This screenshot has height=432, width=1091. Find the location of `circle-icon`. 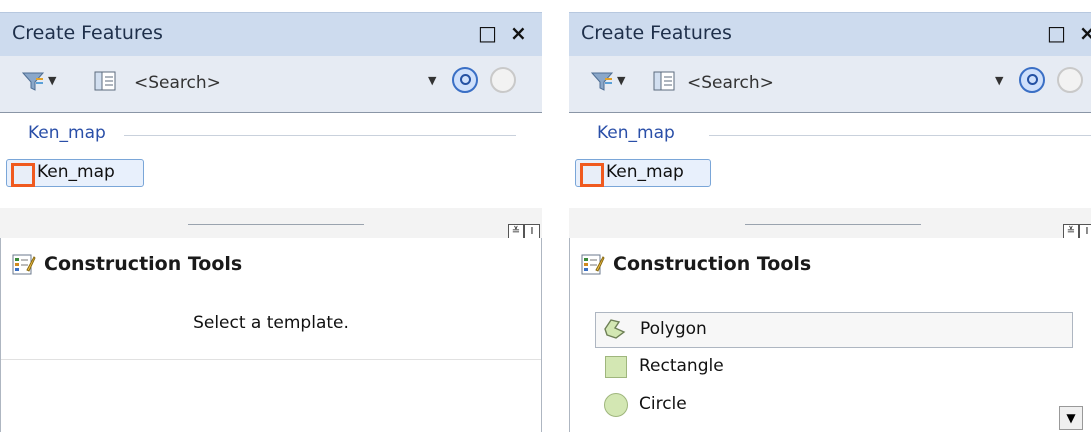

circle-icon is located at coordinates (616, 405).